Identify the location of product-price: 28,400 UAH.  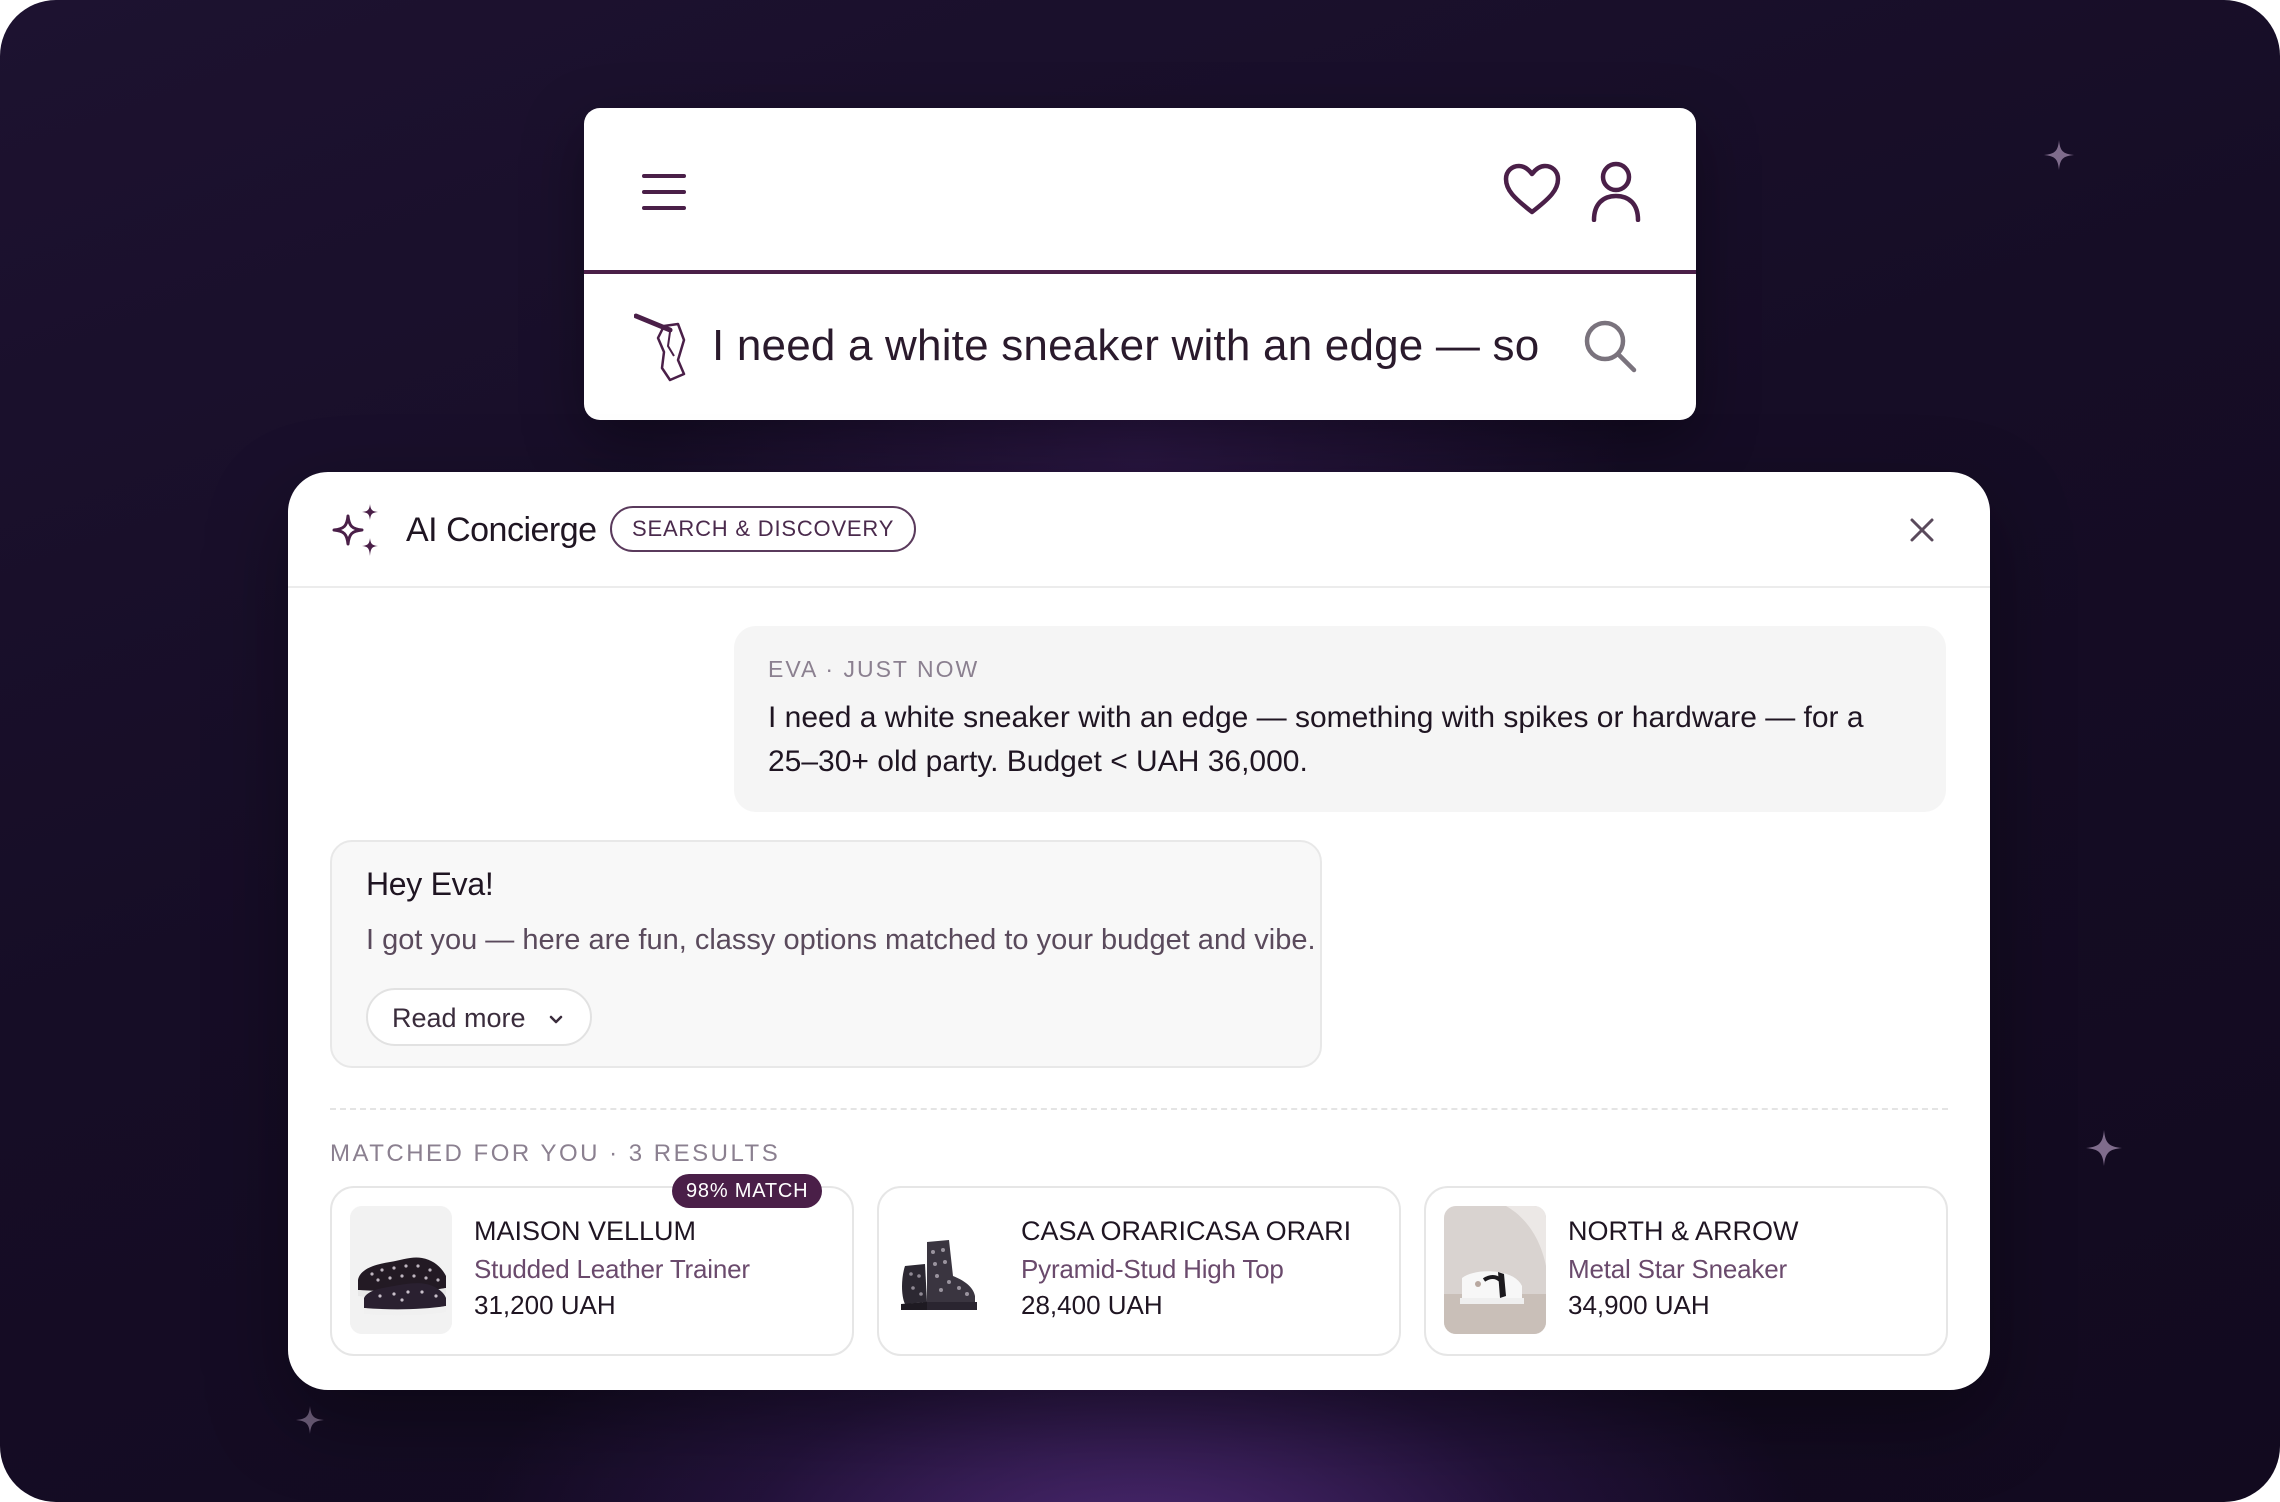
(1092, 1305).